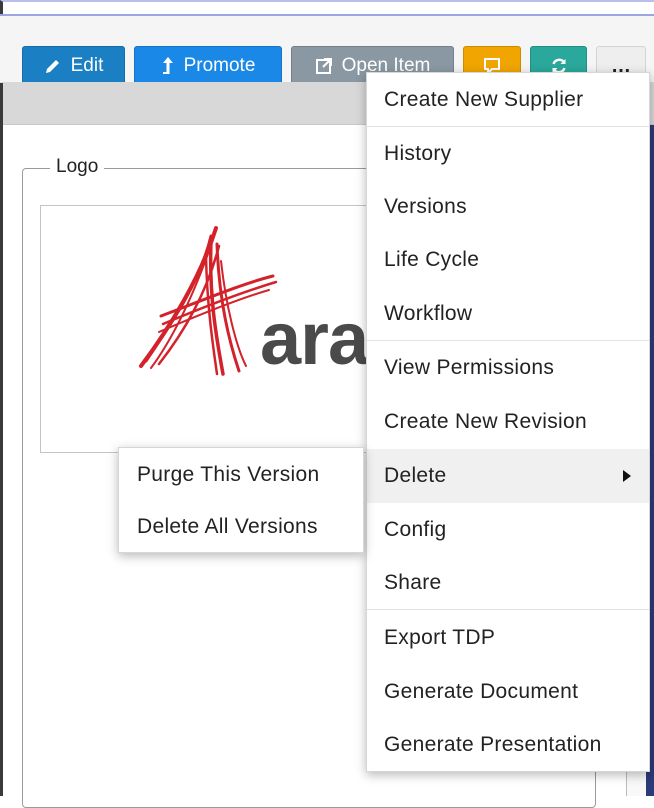  Describe the element at coordinates (77, 167) in the screenshot. I see `logo-legend: Logo` at that location.